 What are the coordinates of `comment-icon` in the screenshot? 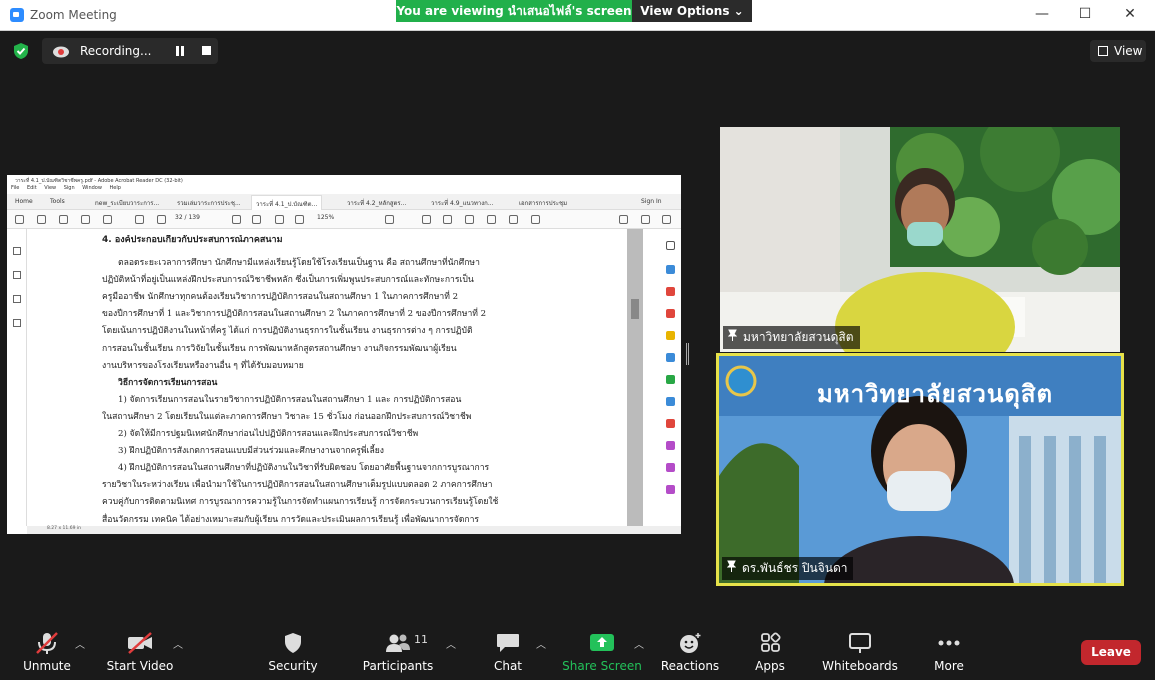 It's located at (426, 219).